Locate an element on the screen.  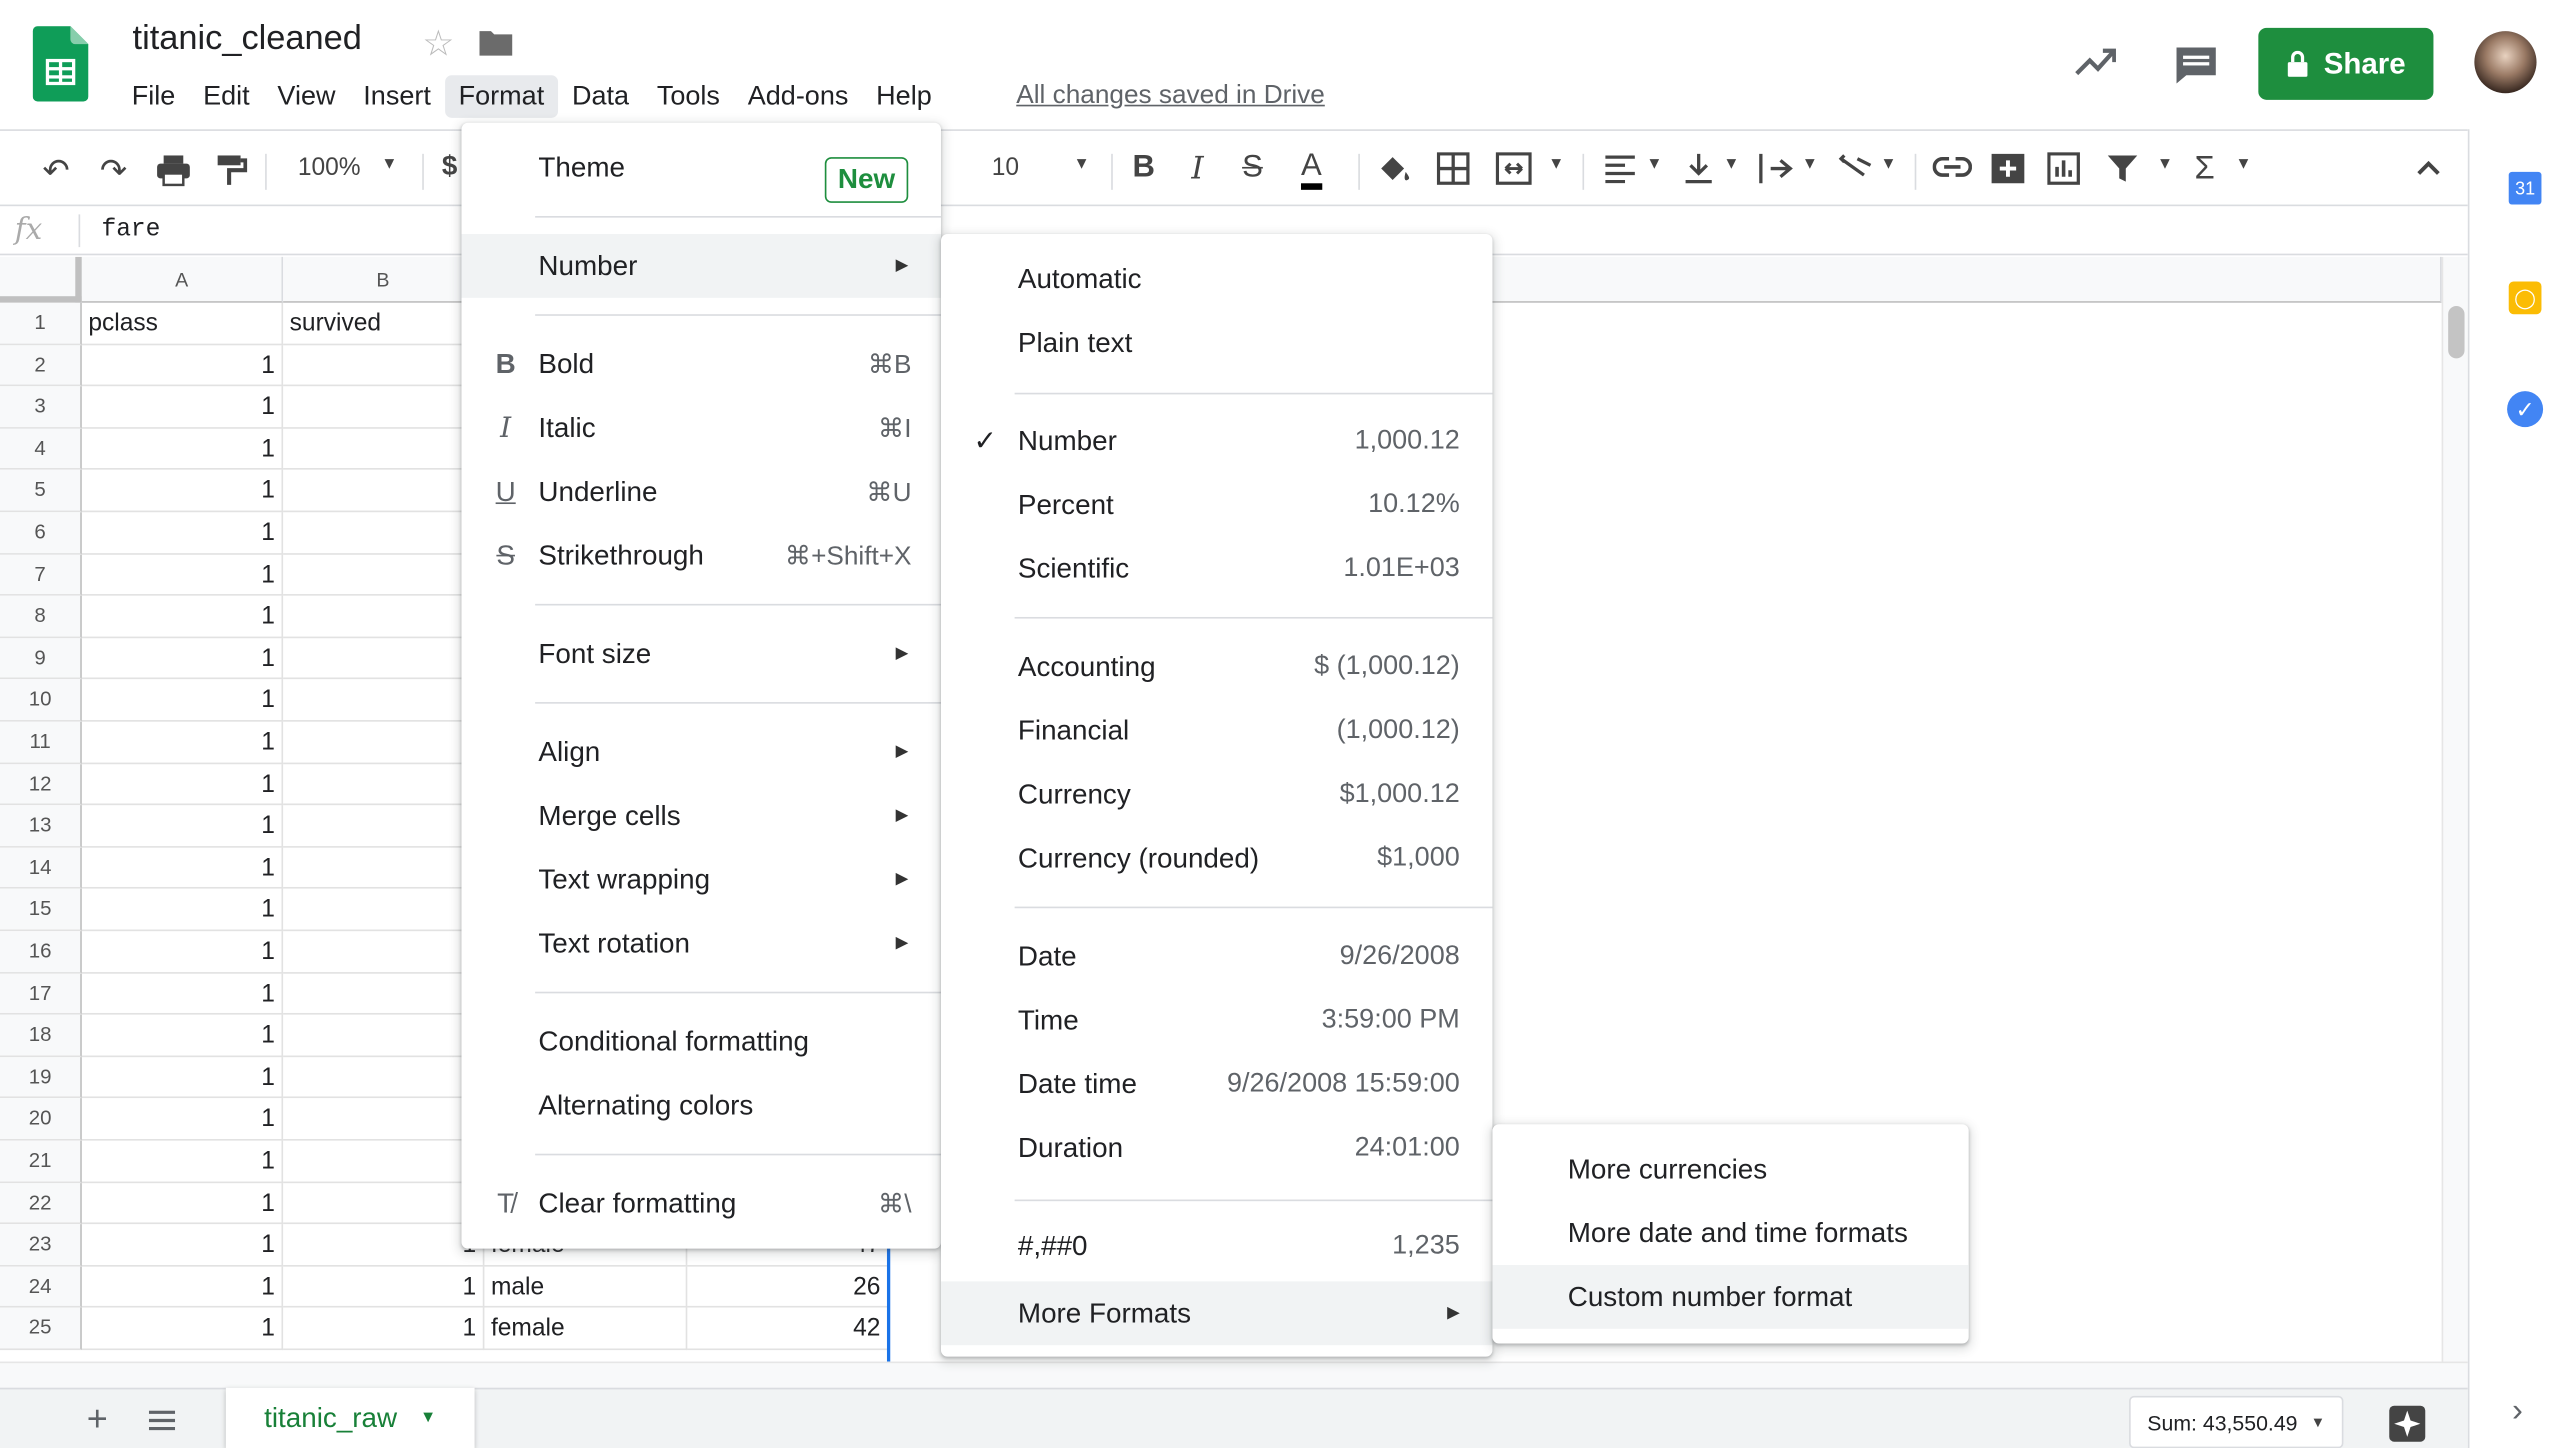
sheets-logo-icon is located at coordinates (60, 64).